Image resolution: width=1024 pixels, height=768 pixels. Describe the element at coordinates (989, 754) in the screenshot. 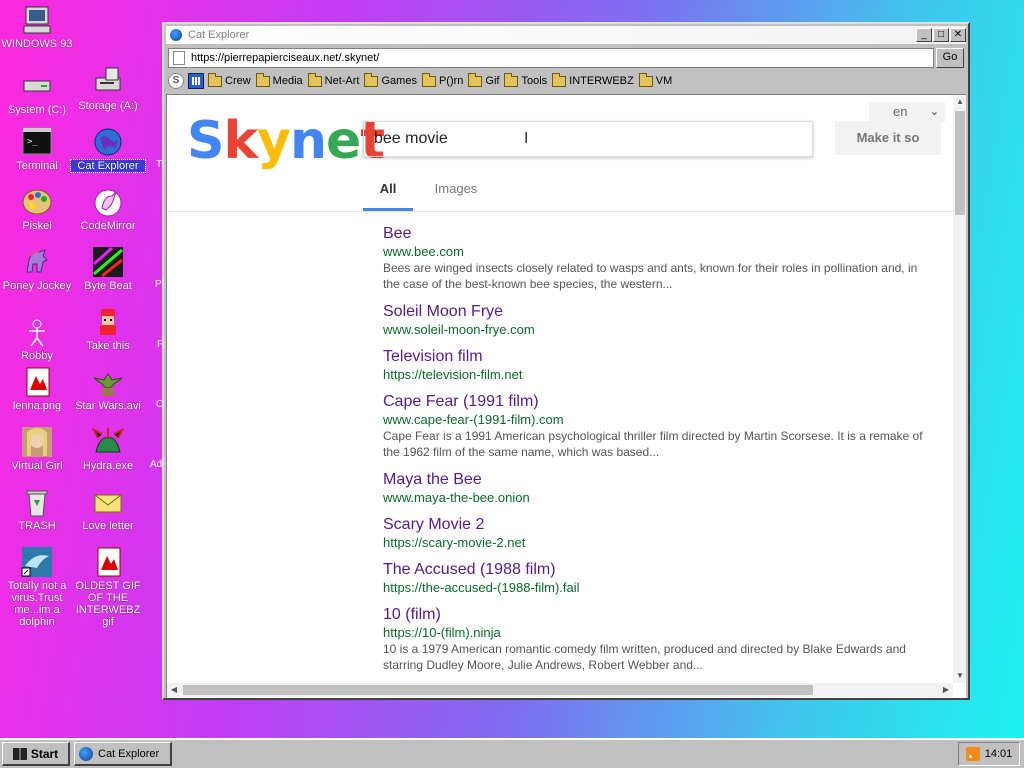

I see `system-tray: 14:01` at that location.